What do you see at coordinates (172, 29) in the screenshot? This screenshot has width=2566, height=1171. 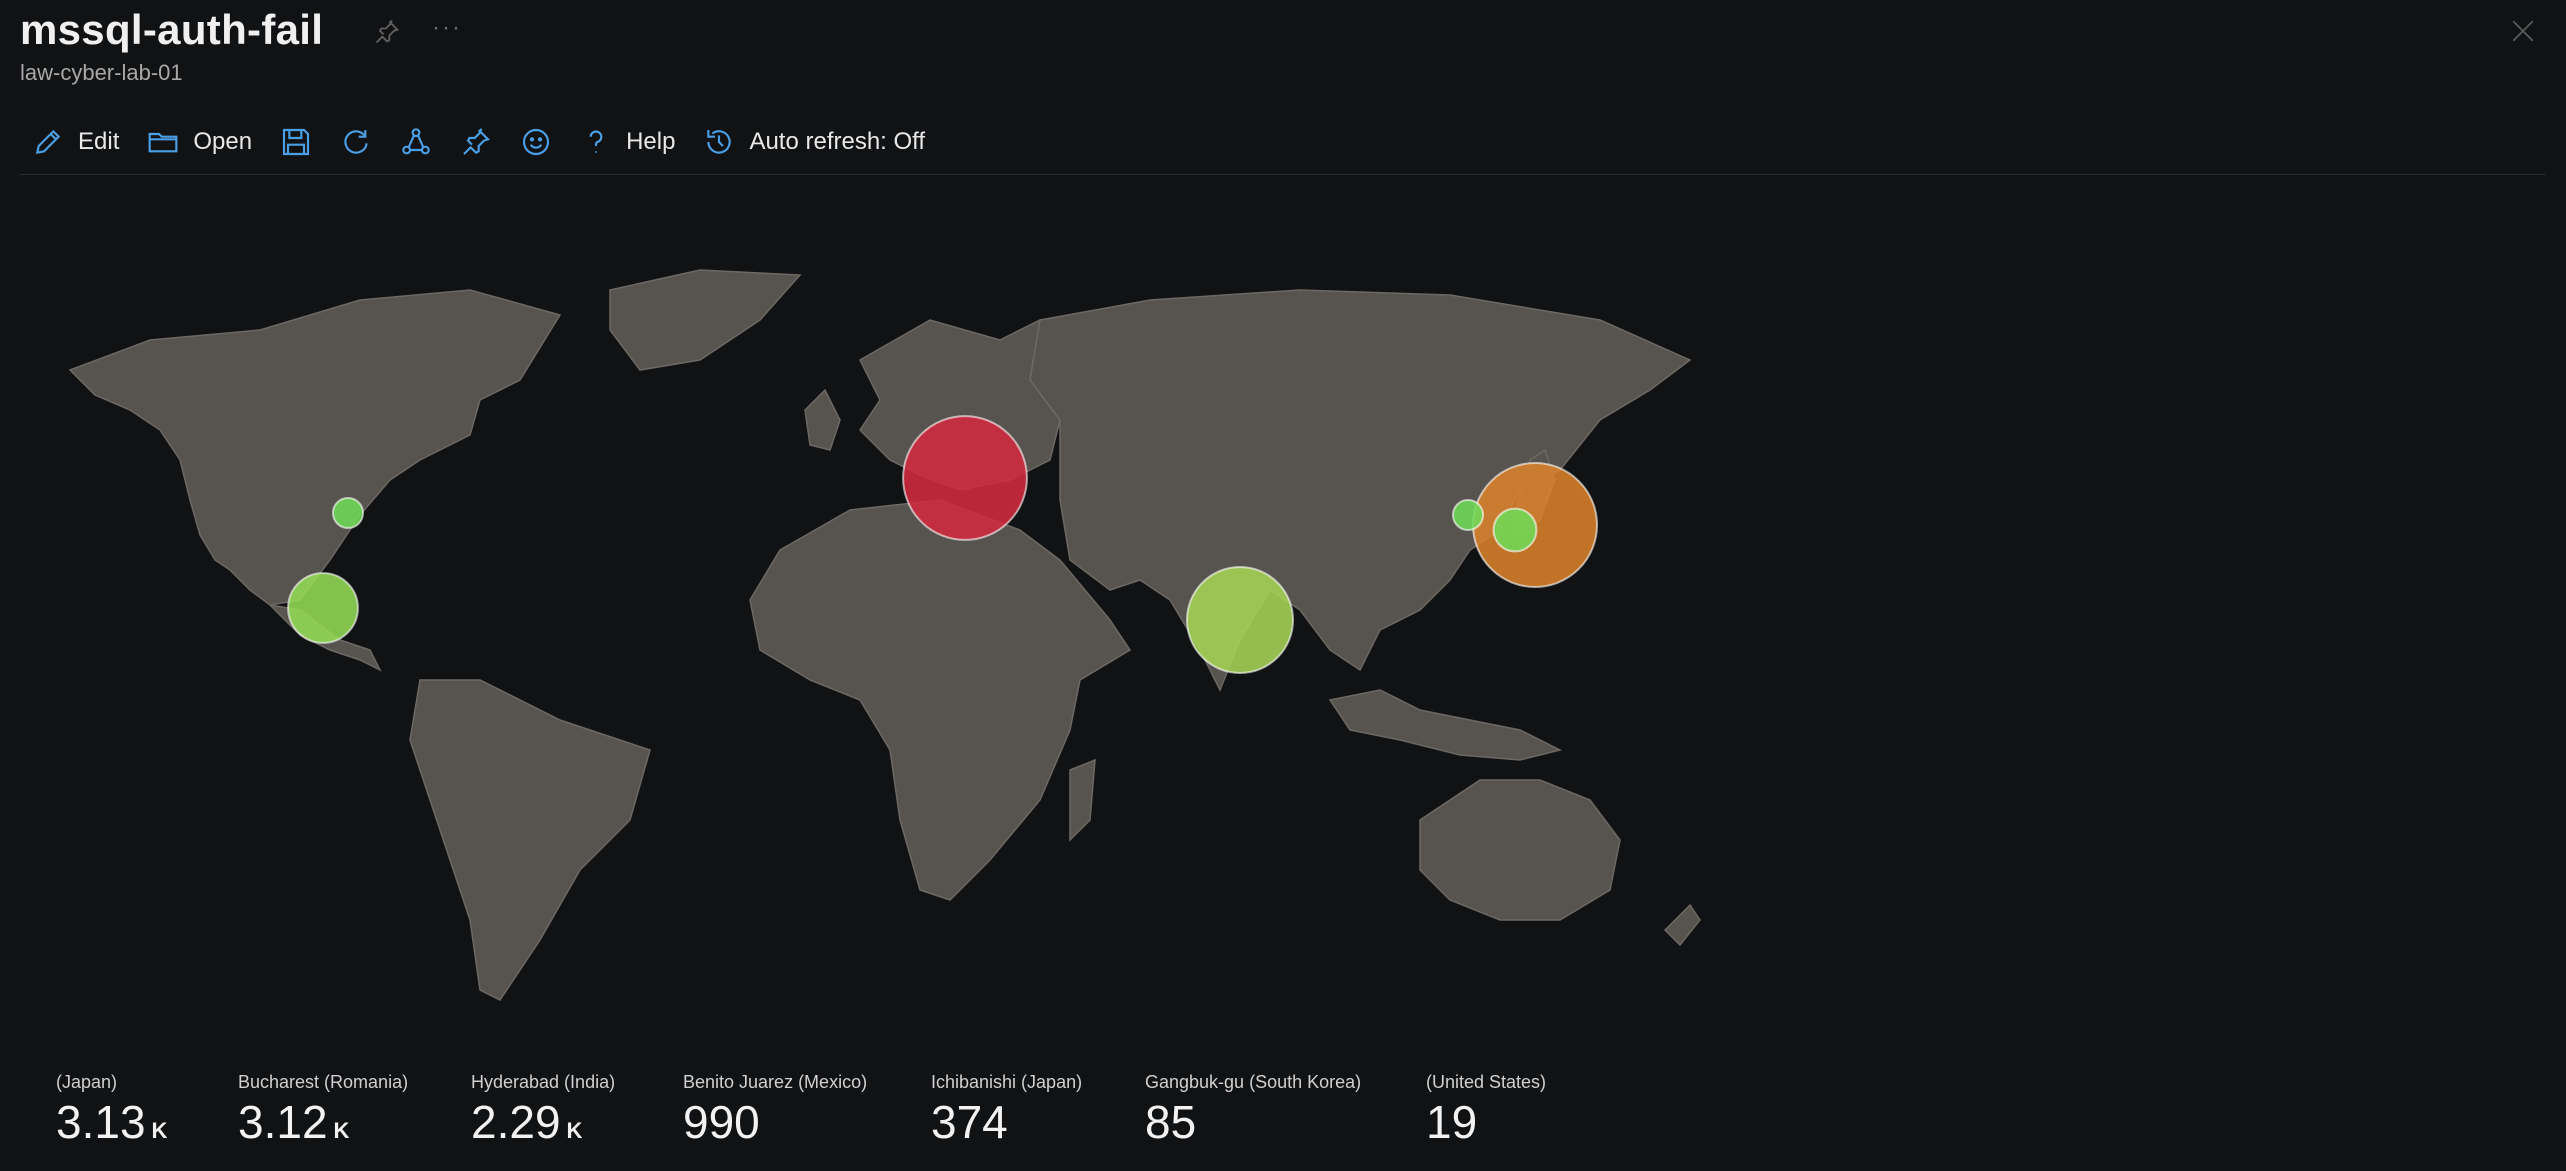 I see `page-title: mssql-auth-fail` at bounding box center [172, 29].